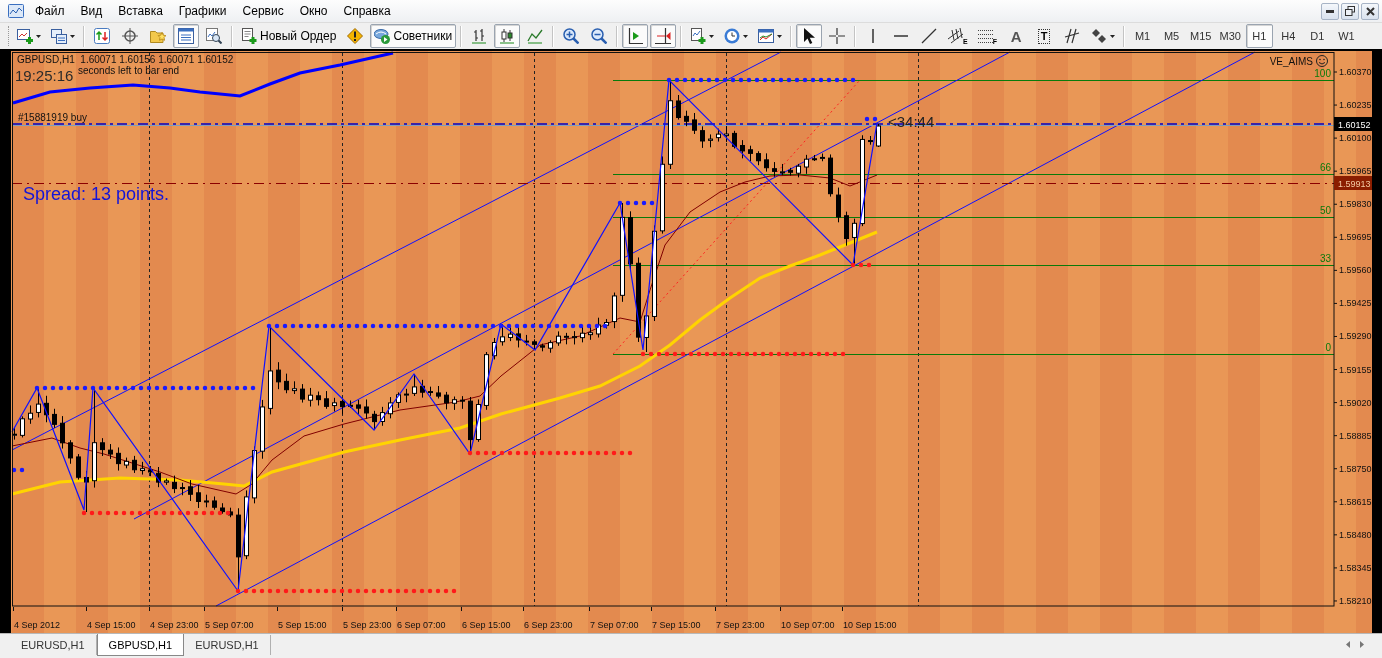 The image size is (1382, 658). What do you see at coordinates (289, 36) in the screenshot?
I see `new-order-button: Новый Ордер` at bounding box center [289, 36].